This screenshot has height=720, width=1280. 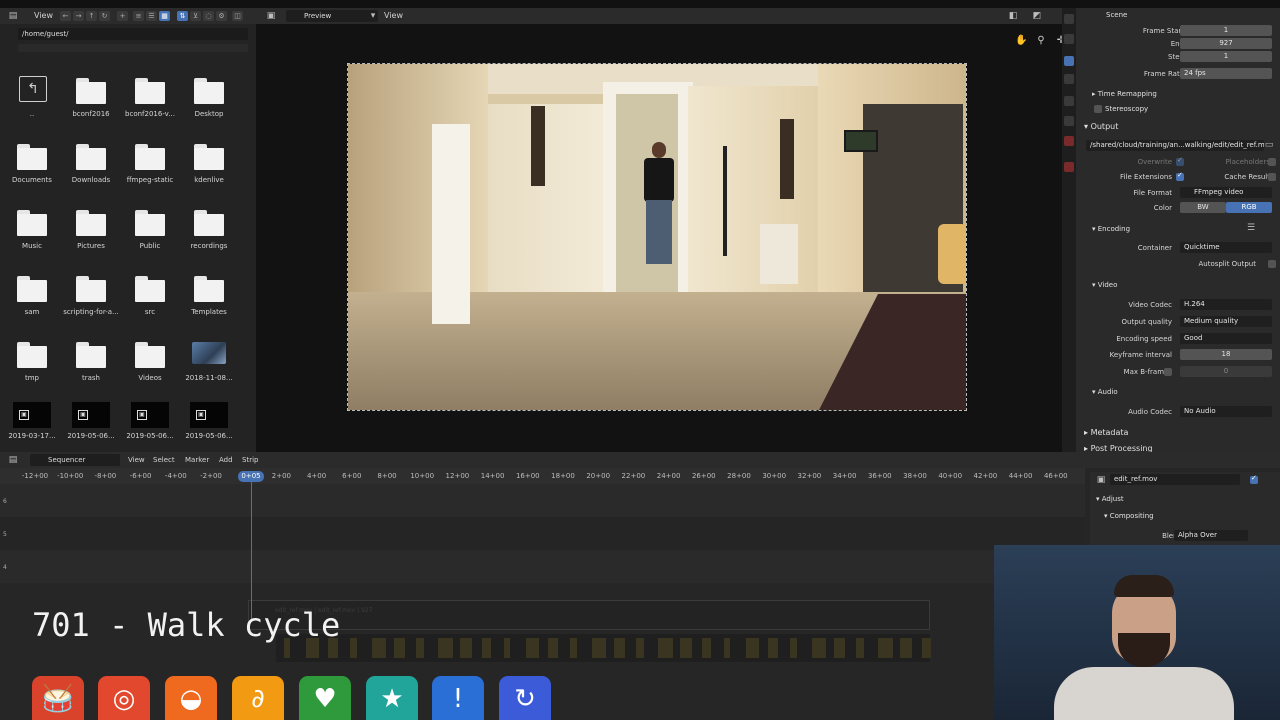 I want to click on container-select: Quicktime, so click(x=1226, y=247).